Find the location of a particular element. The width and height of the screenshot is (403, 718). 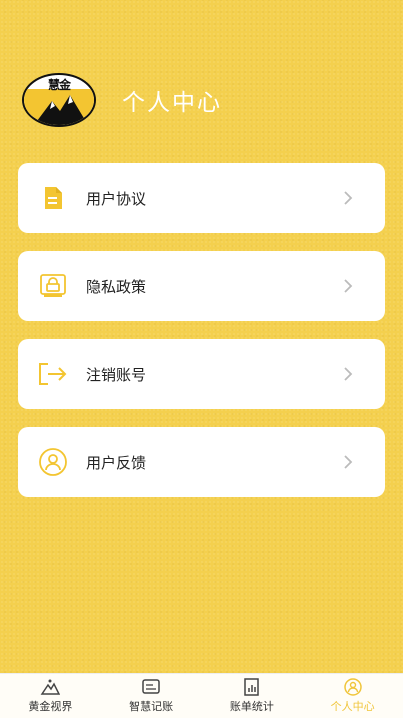

menu-item-delete-account: 注销账号 is located at coordinates (201, 374).